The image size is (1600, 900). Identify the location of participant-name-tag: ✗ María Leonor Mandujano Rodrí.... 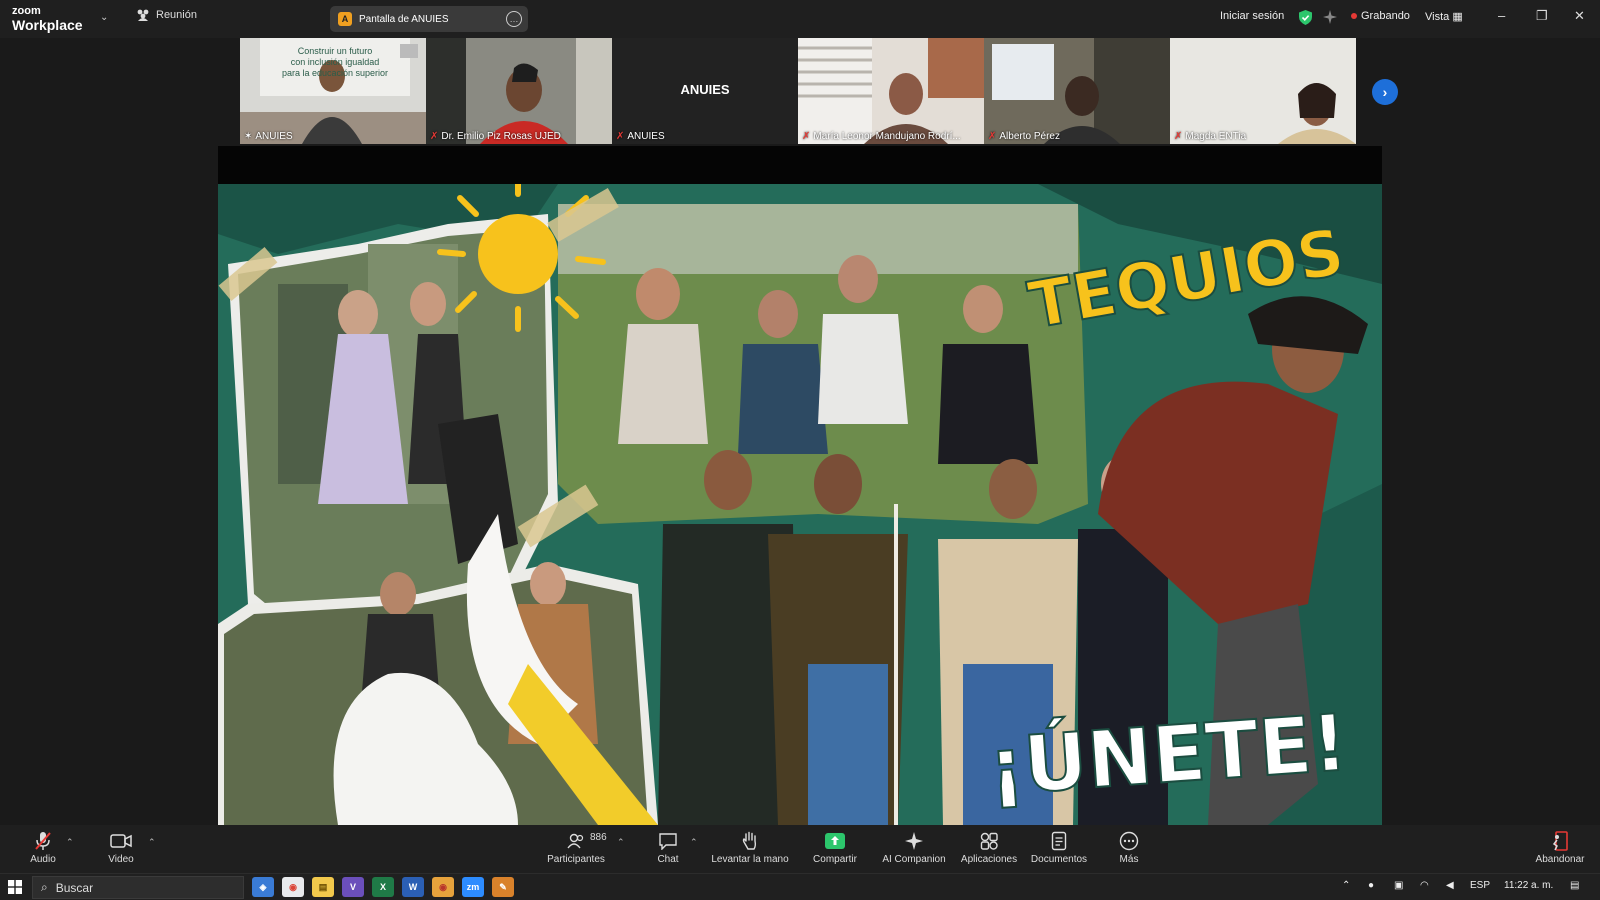
(881, 136).